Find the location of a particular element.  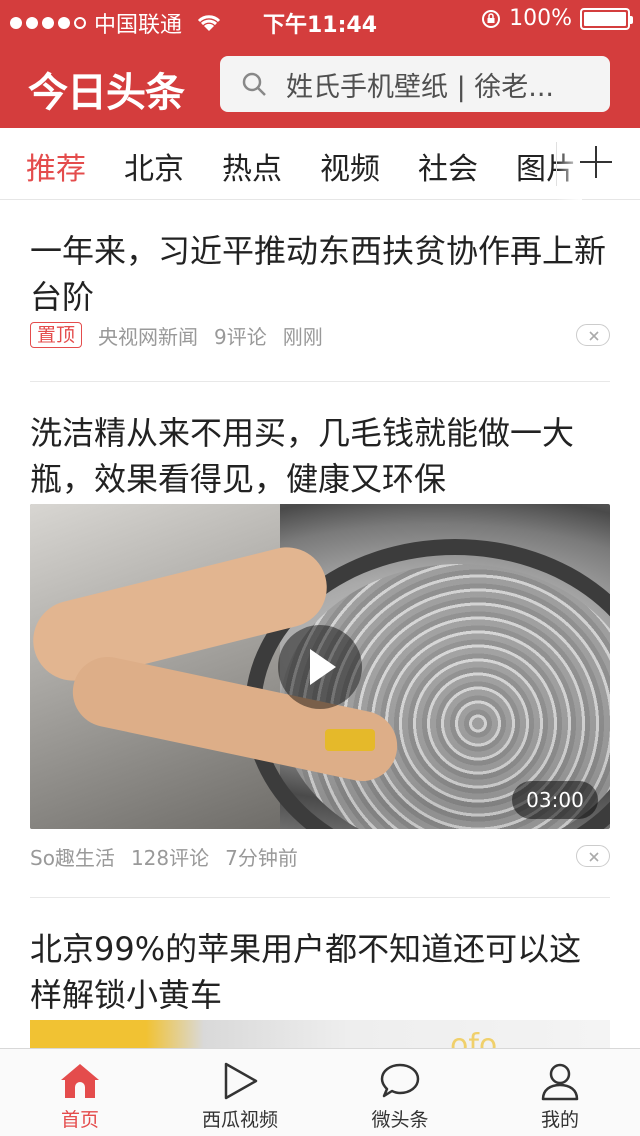

bike-logo-image: ofo is located at coordinates (474, 1038).